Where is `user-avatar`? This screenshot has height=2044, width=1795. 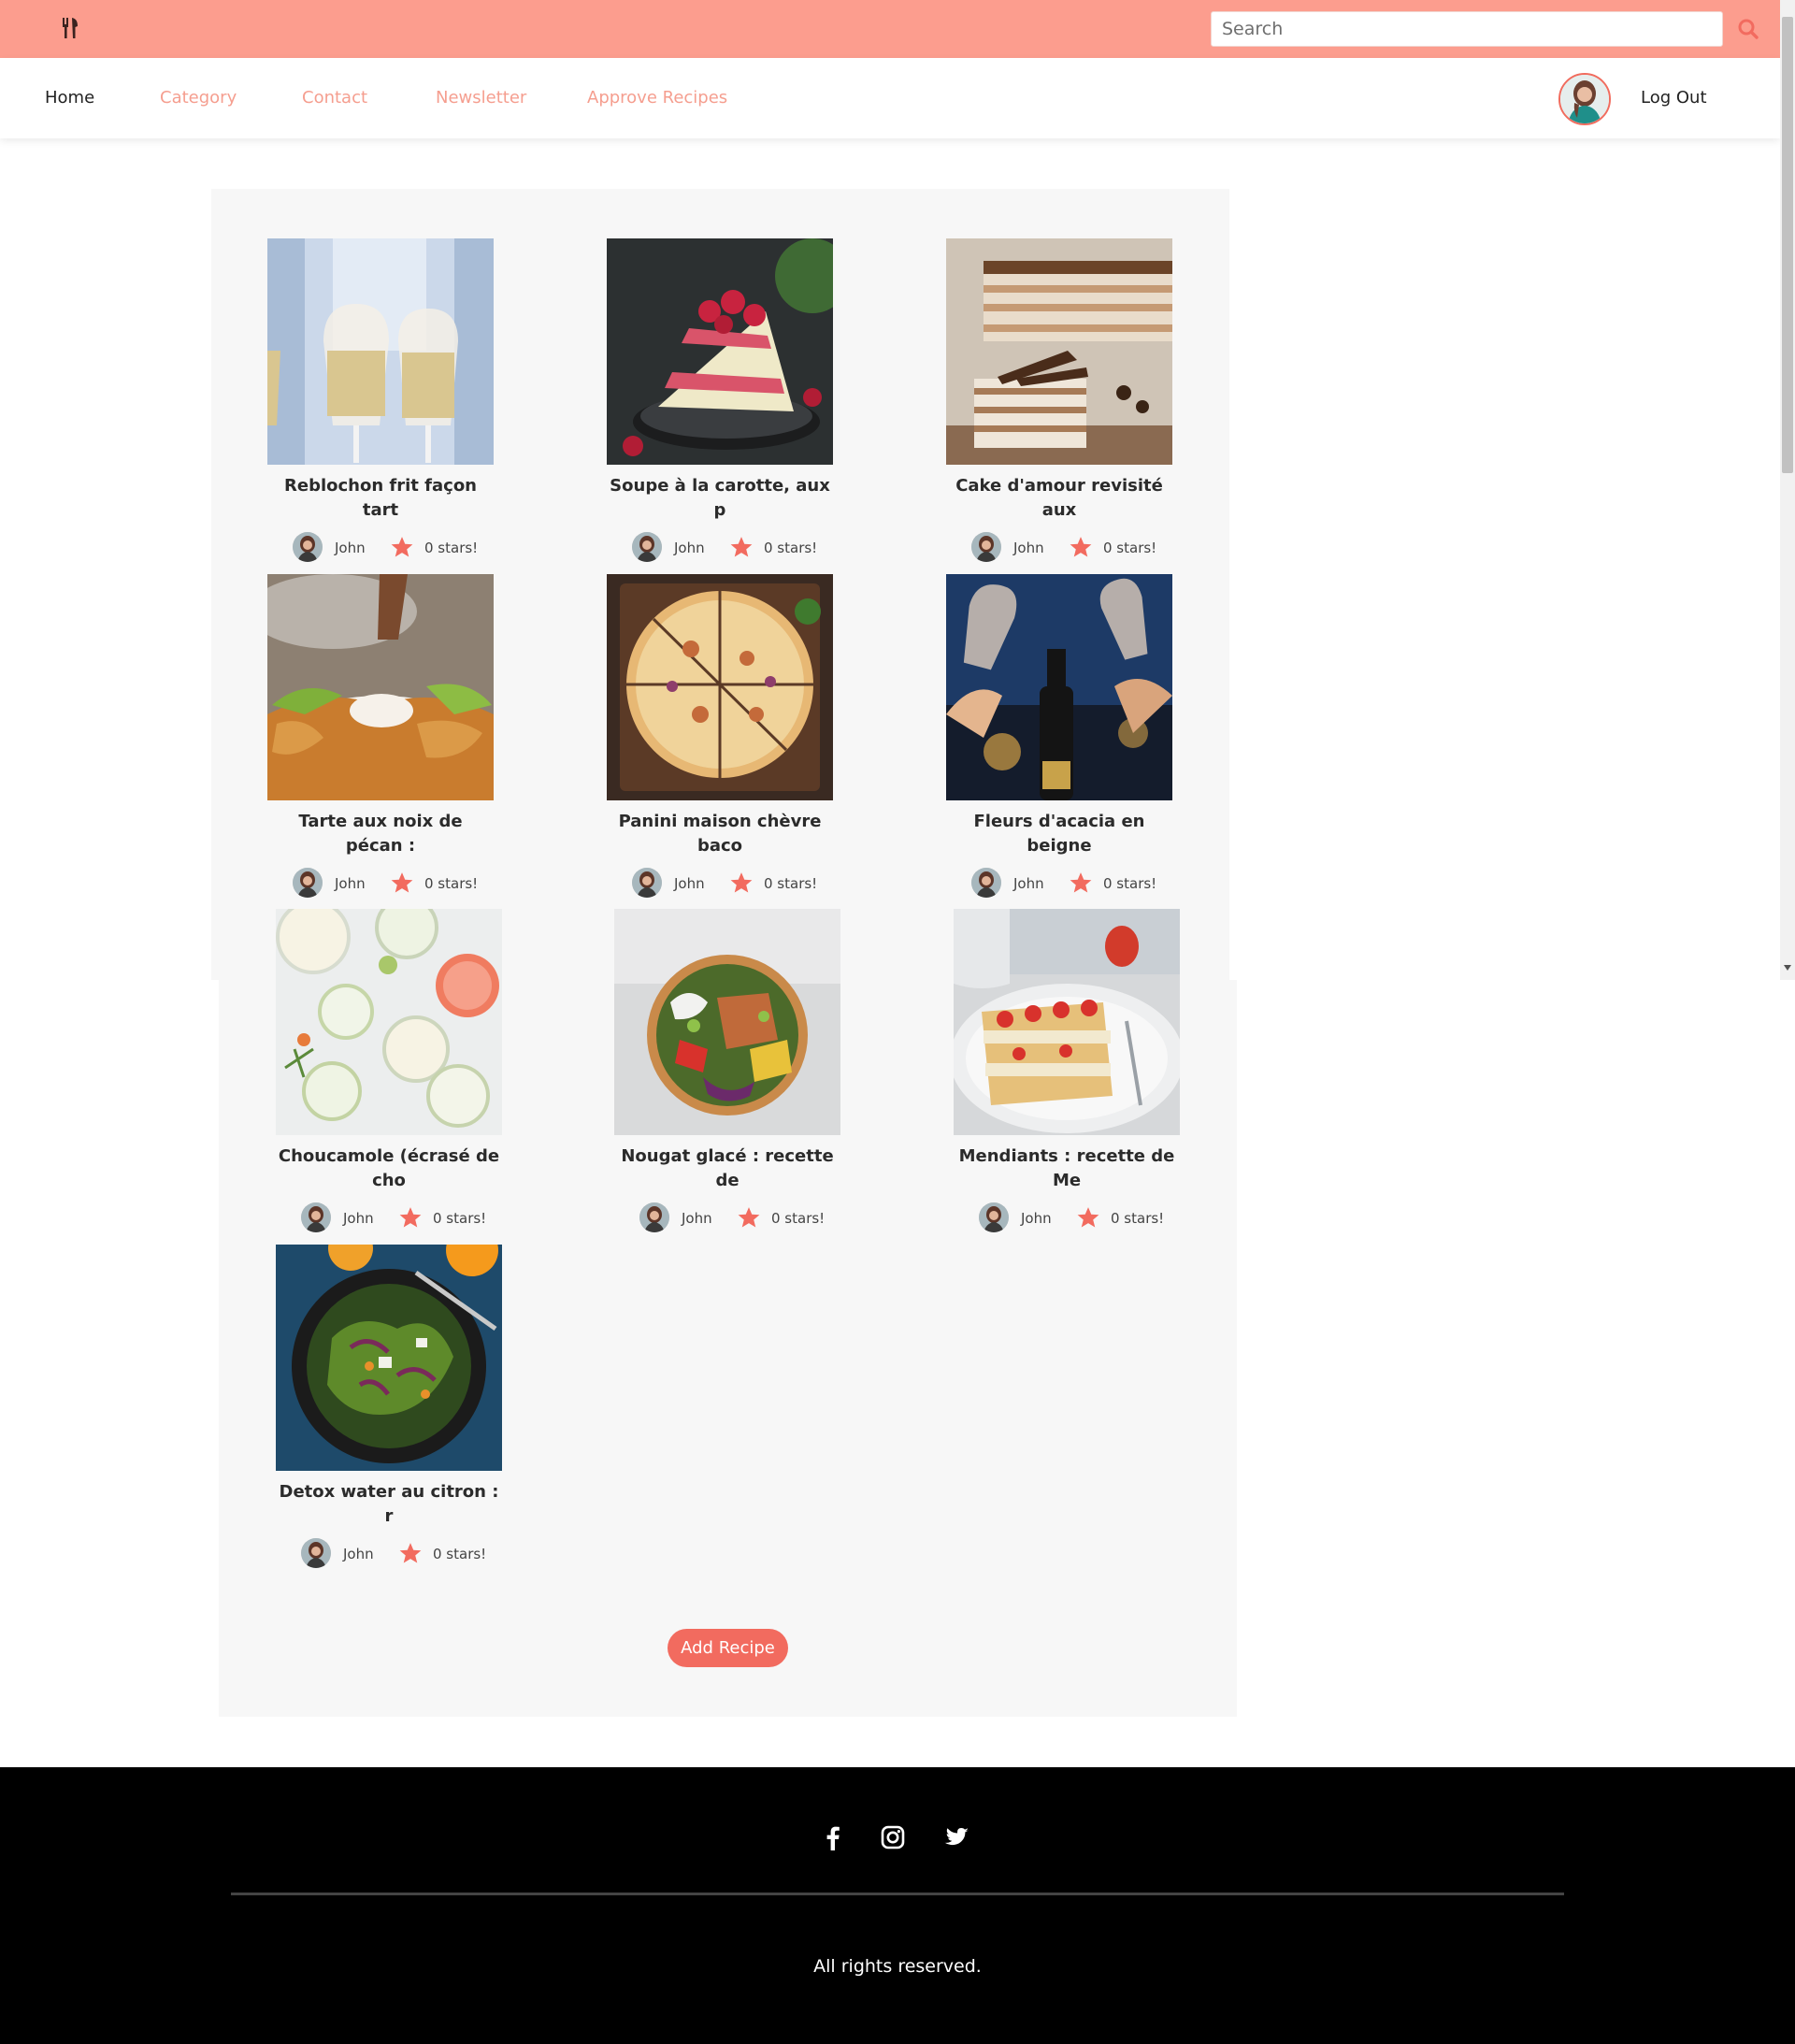
user-avatar is located at coordinates (1585, 99).